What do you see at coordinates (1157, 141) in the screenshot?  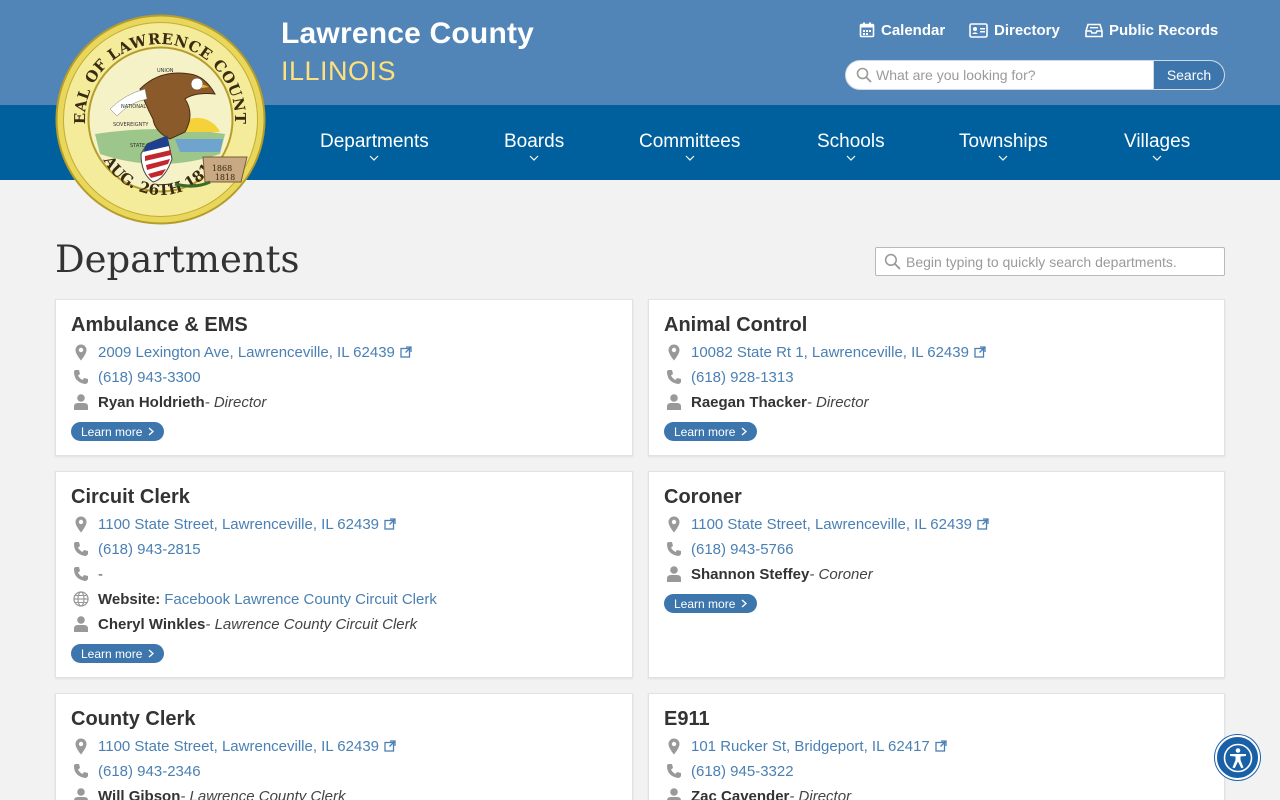 I see `nav-villages-label: Villages` at bounding box center [1157, 141].